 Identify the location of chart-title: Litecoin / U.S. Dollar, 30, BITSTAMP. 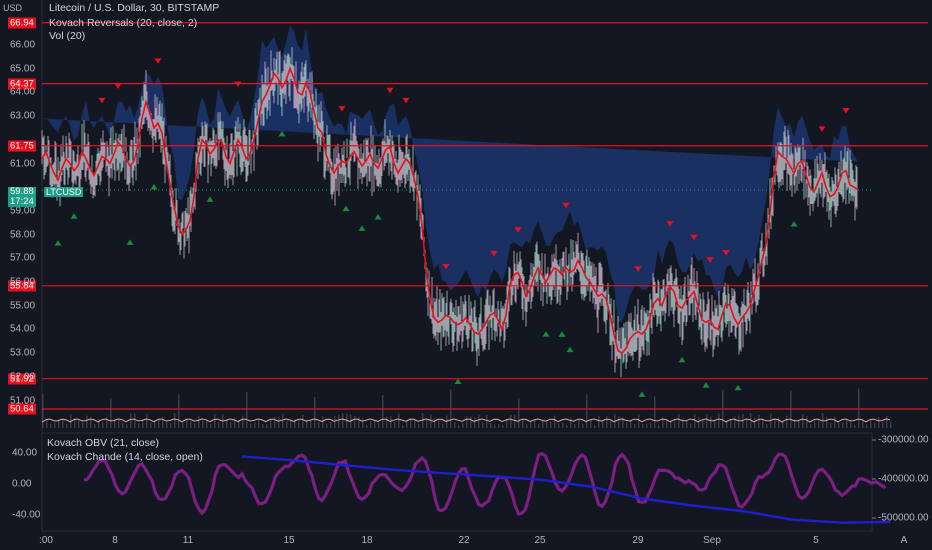
(134, 8).